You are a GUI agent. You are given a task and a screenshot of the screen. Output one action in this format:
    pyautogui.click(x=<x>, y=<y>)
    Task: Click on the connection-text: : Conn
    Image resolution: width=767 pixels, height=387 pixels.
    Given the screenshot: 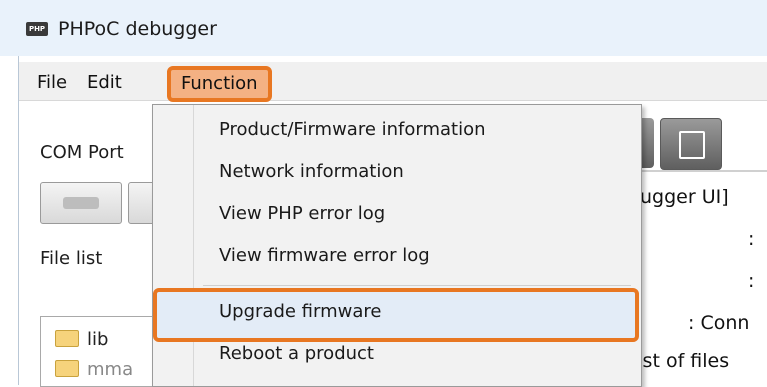 What is the action you would take?
    pyautogui.click(x=719, y=323)
    